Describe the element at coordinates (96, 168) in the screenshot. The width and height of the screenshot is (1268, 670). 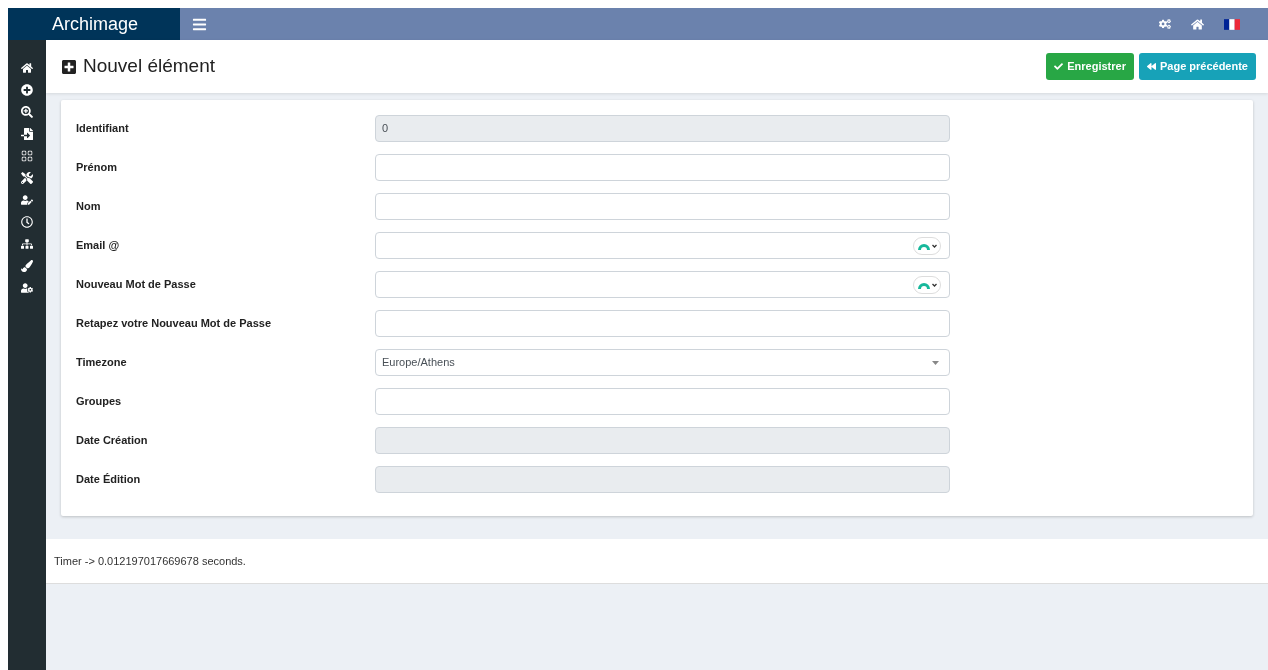
I see `field-label: Prénom` at that location.